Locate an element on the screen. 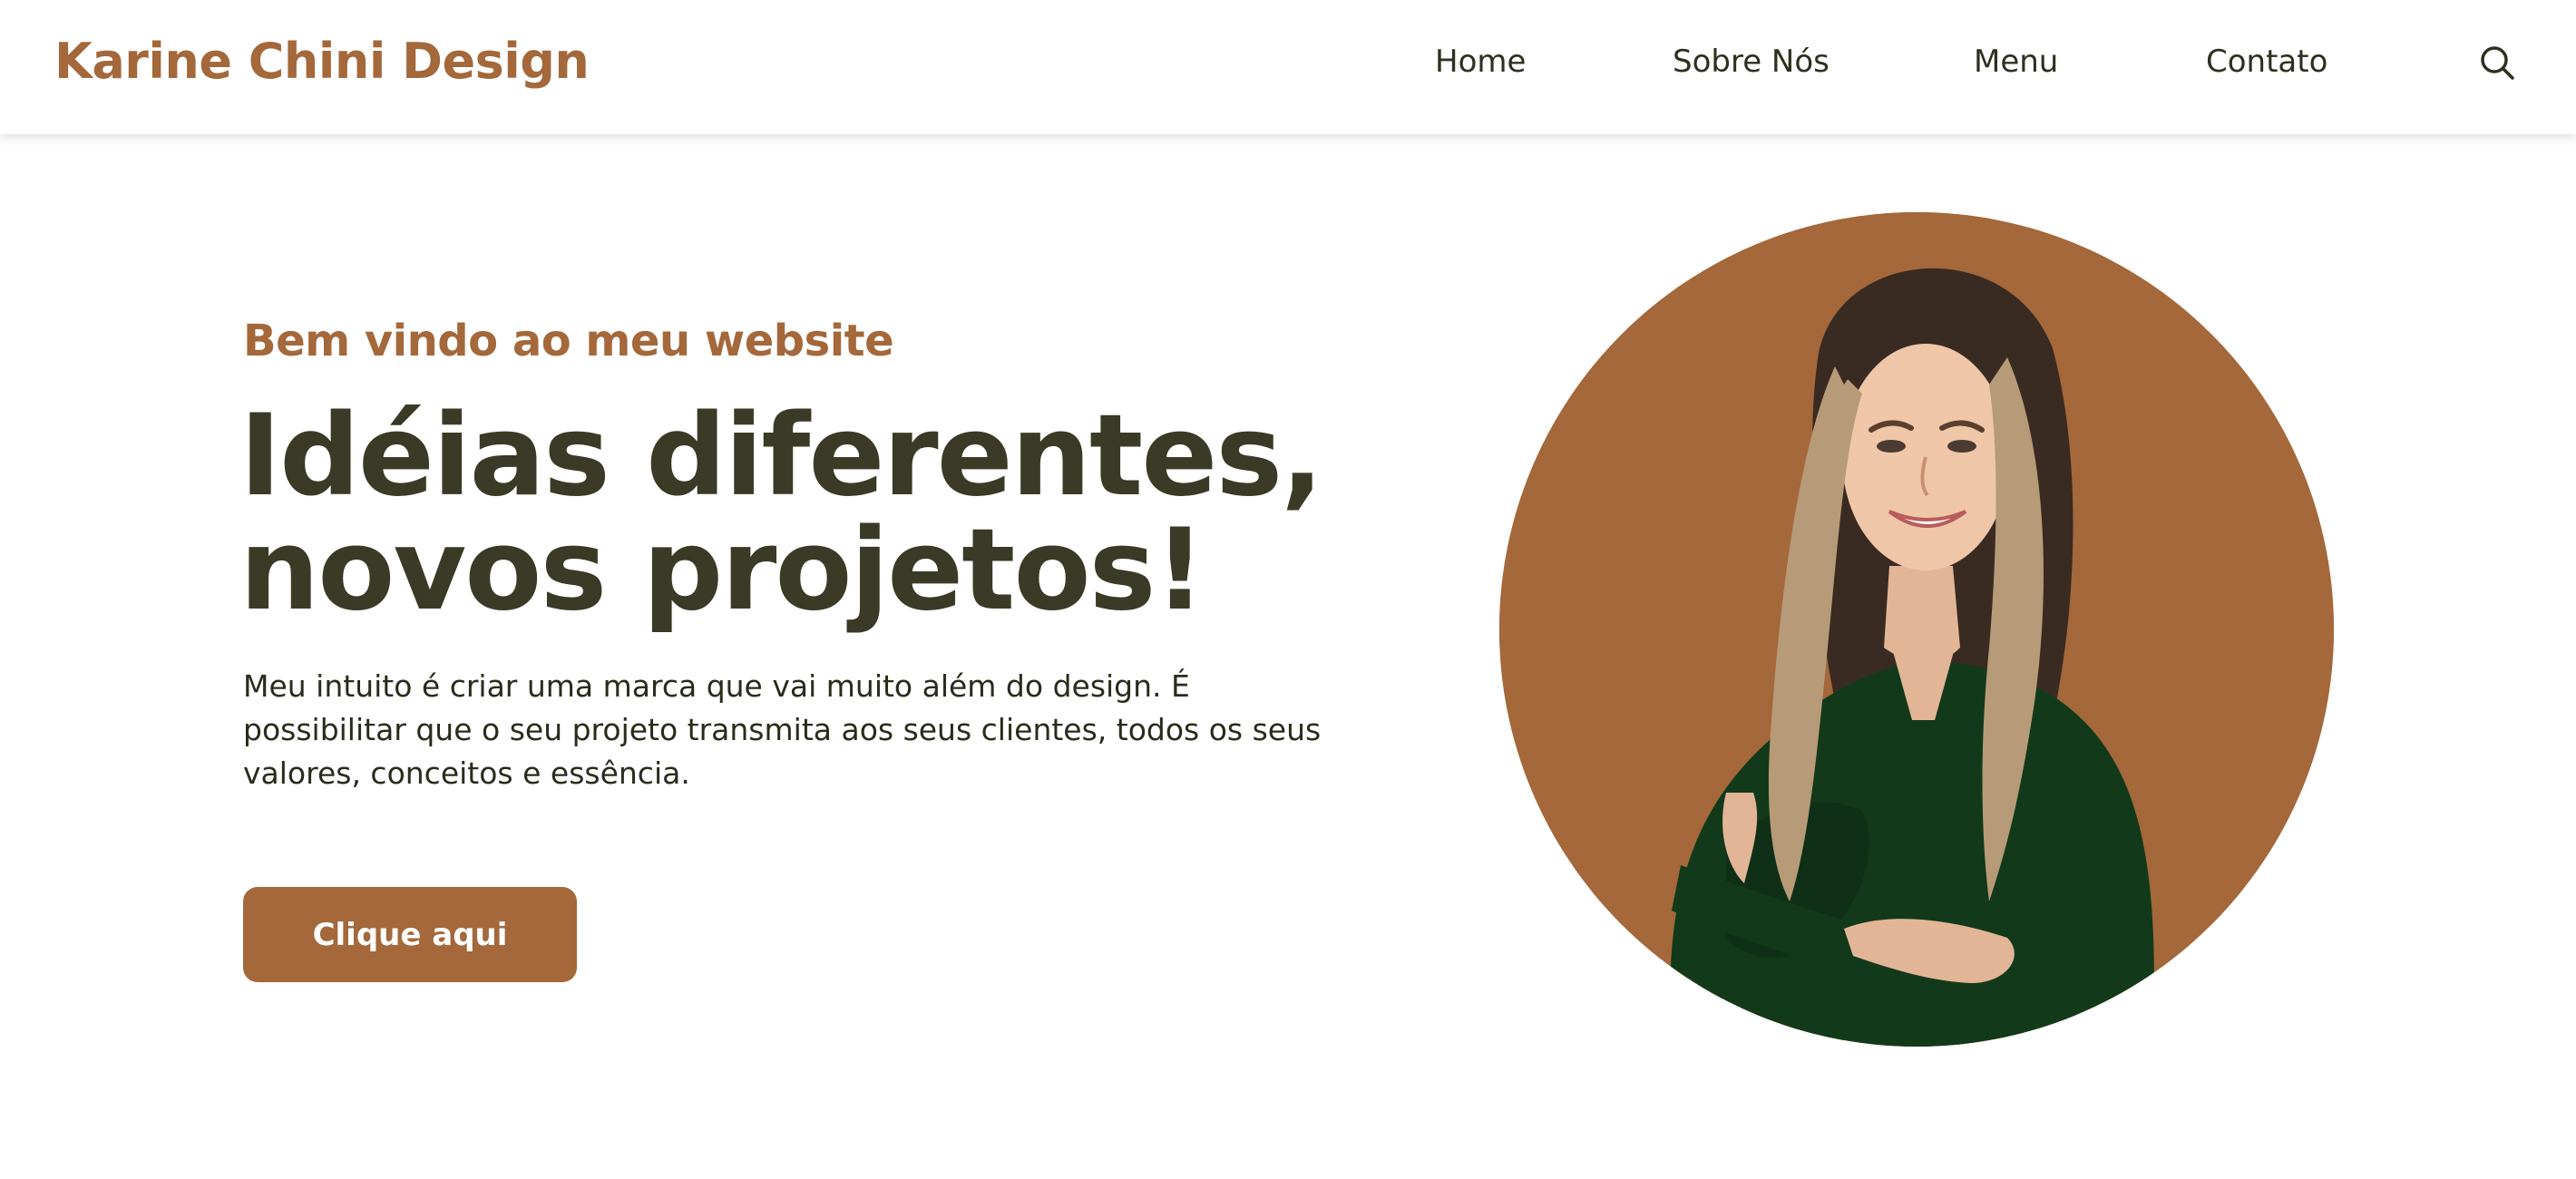 Image resolution: width=2576 pixels, height=1179 pixels. hero-headline: Idéias diferentes, novos projetos! is located at coordinates (806, 513).